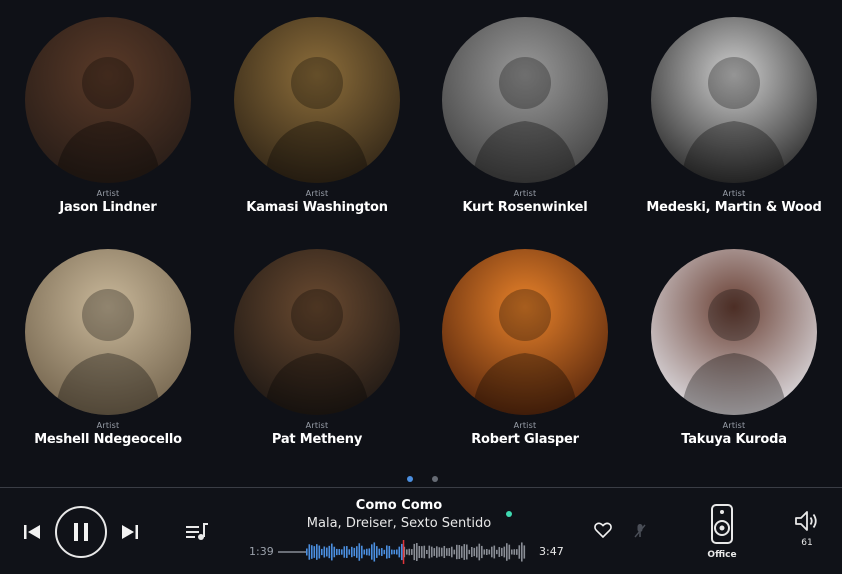 Image resolution: width=842 pixels, height=574 pixels. Describe the element at coordinates (317, 207) in the screenshot. I see `artist-name: Kamasi Washington` at that location.